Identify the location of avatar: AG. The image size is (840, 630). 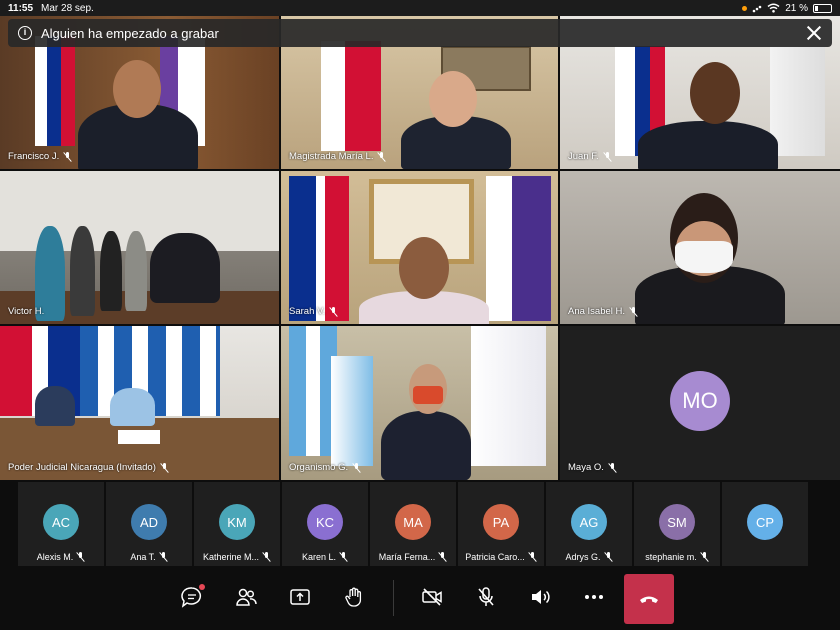
(589, 522).